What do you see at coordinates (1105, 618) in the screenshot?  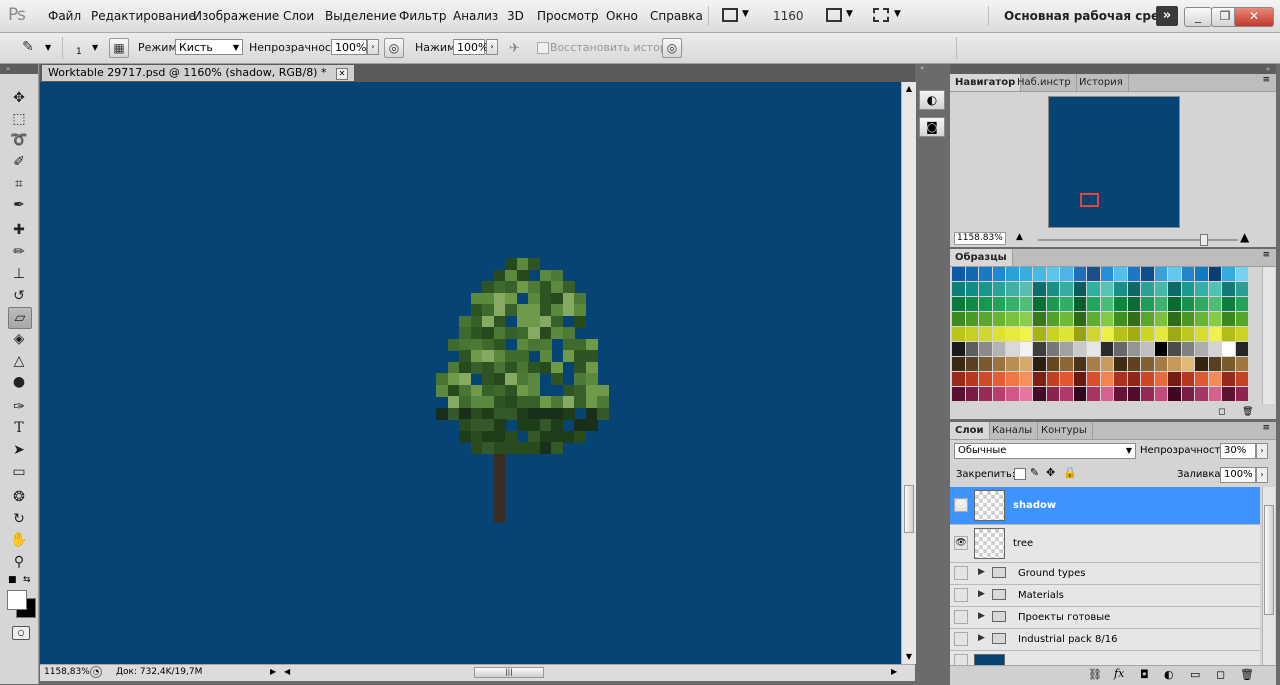 I see `layer-group-projects: ▶ Проекты готовые` at bounding box center [1105, 618].